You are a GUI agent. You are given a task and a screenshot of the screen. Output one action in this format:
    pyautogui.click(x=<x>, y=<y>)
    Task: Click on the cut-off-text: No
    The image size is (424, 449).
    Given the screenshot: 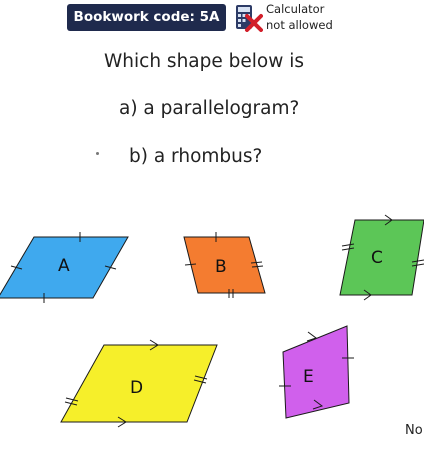 What is the action you would take?
    pyautogui.click(x=414, y=430)
    